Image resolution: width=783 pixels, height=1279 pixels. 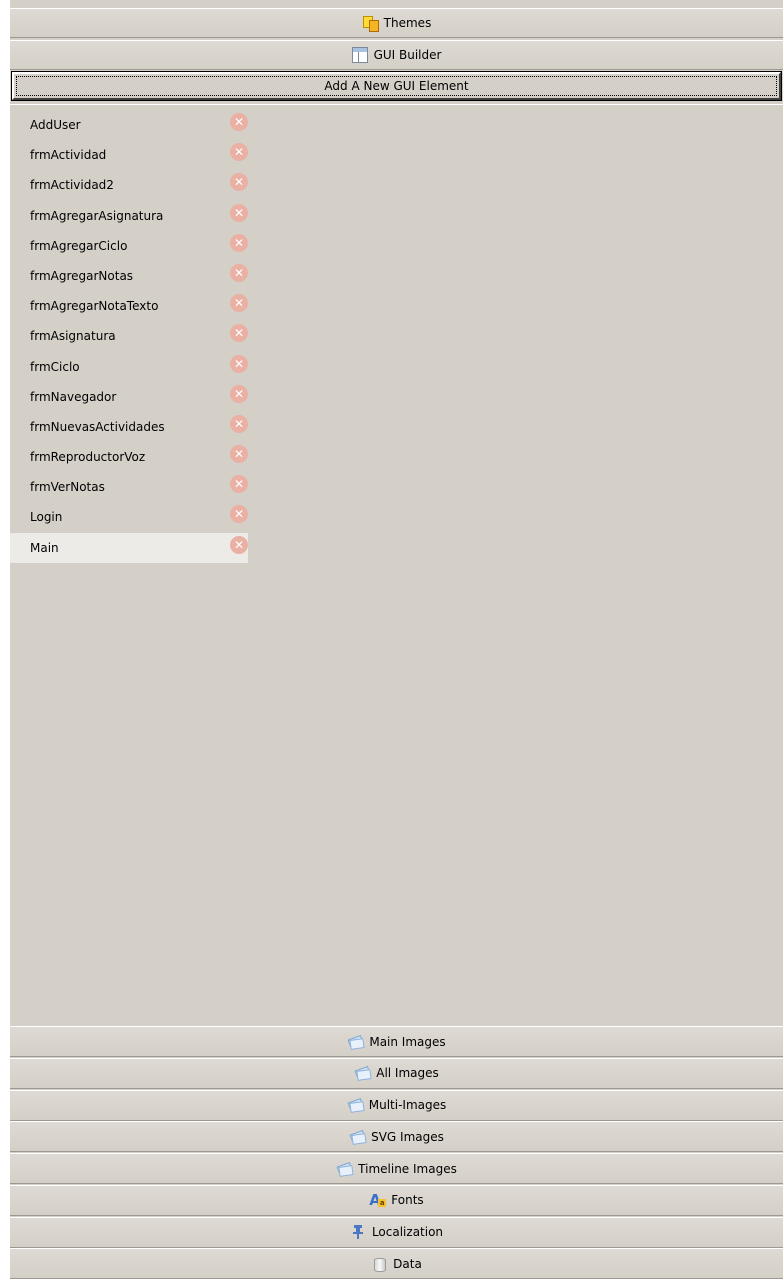 I want to click on all-images-section-label: All Images, so click(x=407, y=1073).